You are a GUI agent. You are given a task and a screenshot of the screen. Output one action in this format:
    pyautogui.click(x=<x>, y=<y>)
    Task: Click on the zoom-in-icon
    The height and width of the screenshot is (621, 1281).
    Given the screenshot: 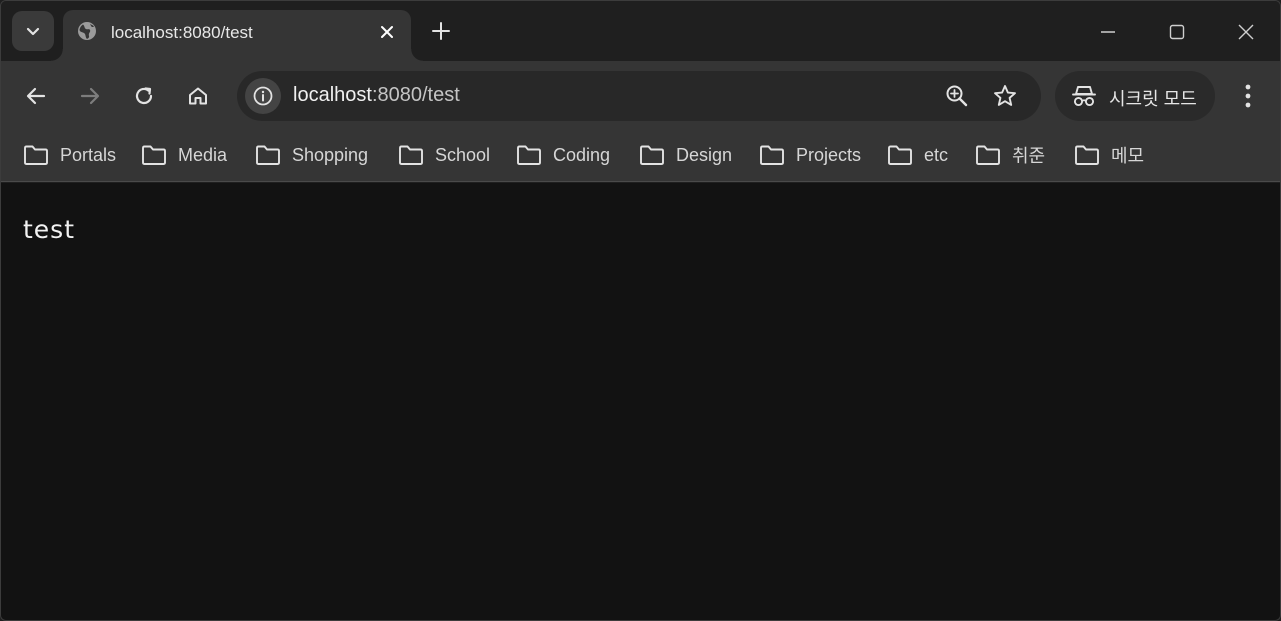 What is the action you would take?
    pyautogui.click(x=957, y=96)
    